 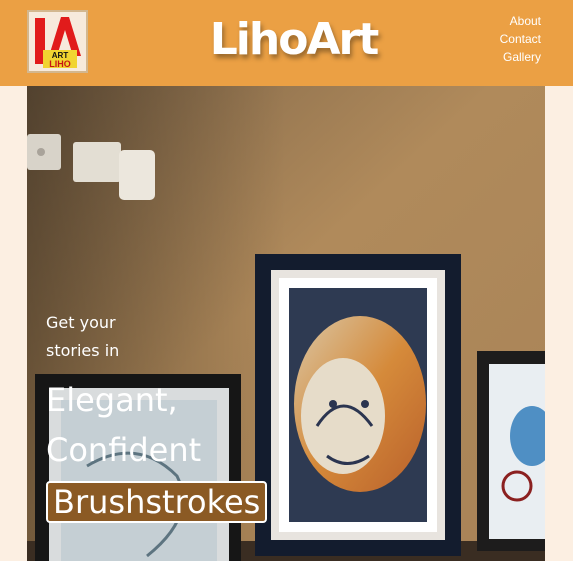 I want to click on main-nav: About Contact Gallery, so click(x=520, y=39).